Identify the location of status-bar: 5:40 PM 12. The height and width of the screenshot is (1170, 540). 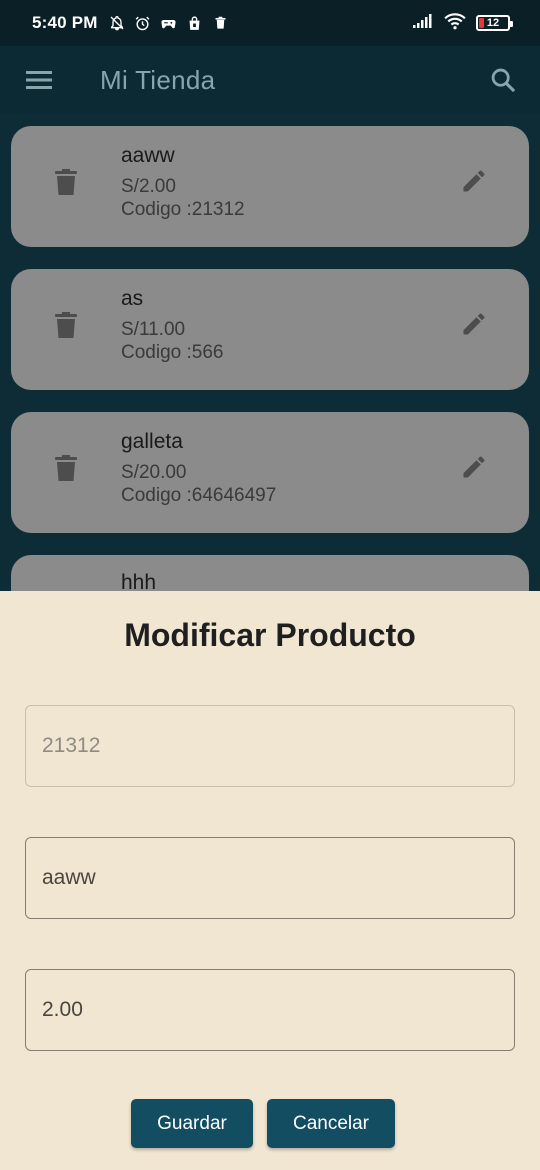
(270, 23).